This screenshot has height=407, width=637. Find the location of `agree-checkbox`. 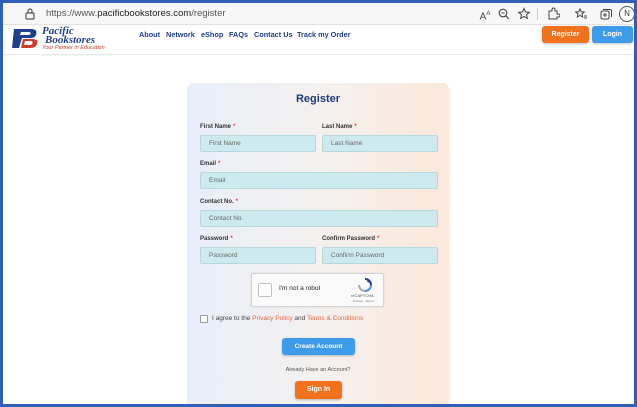

agree-checkbox is located at coordinates (204, 319).